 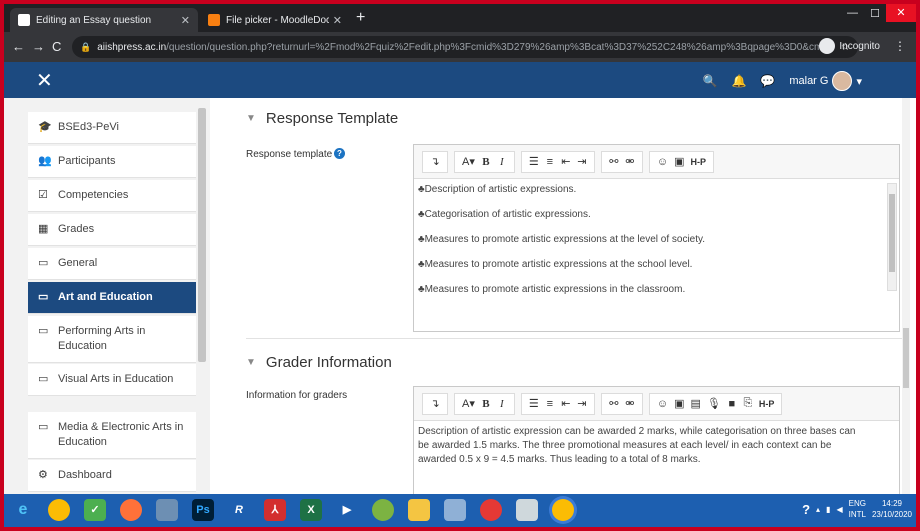 I want to click on drawer-scrollbar, so click(x=202, y=235).